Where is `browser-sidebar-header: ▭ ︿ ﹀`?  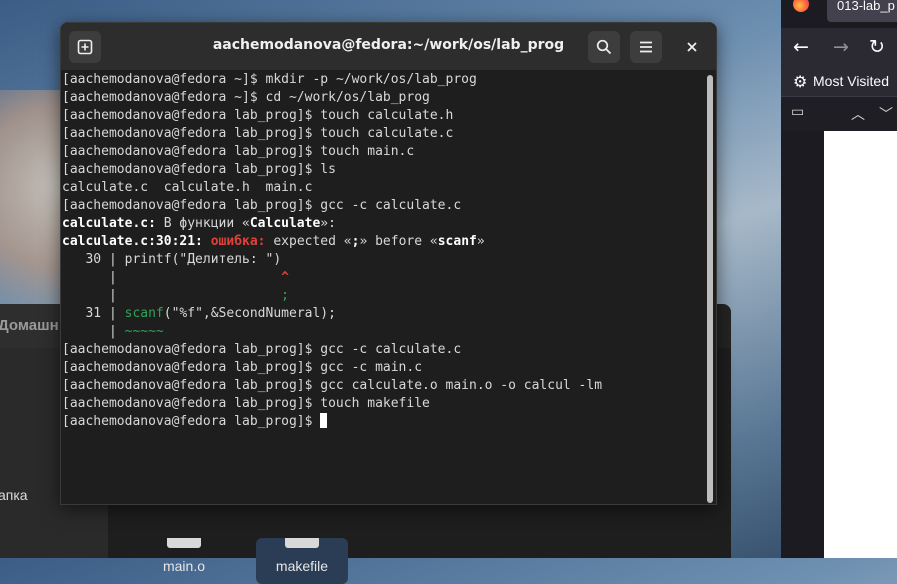
browser-sidebar-header: ▭ ︿ ﹀ is located at coordinates (839, 114).